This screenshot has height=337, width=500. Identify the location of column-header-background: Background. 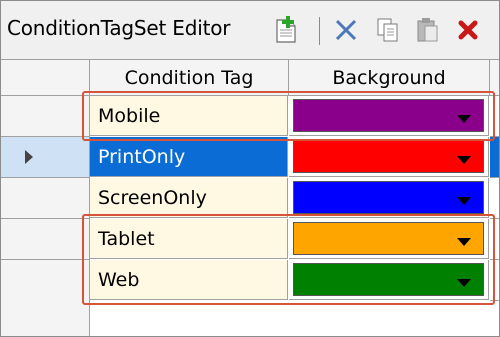
(389, 77).